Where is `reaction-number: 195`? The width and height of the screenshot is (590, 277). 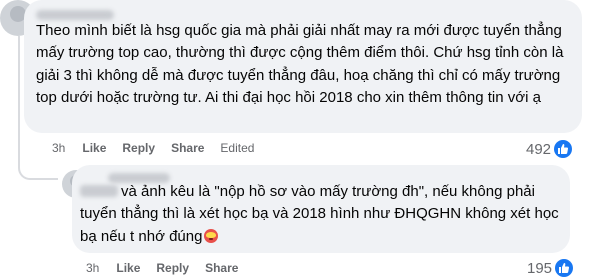 reaction-number: 195 is located at coordinates (540, 268).